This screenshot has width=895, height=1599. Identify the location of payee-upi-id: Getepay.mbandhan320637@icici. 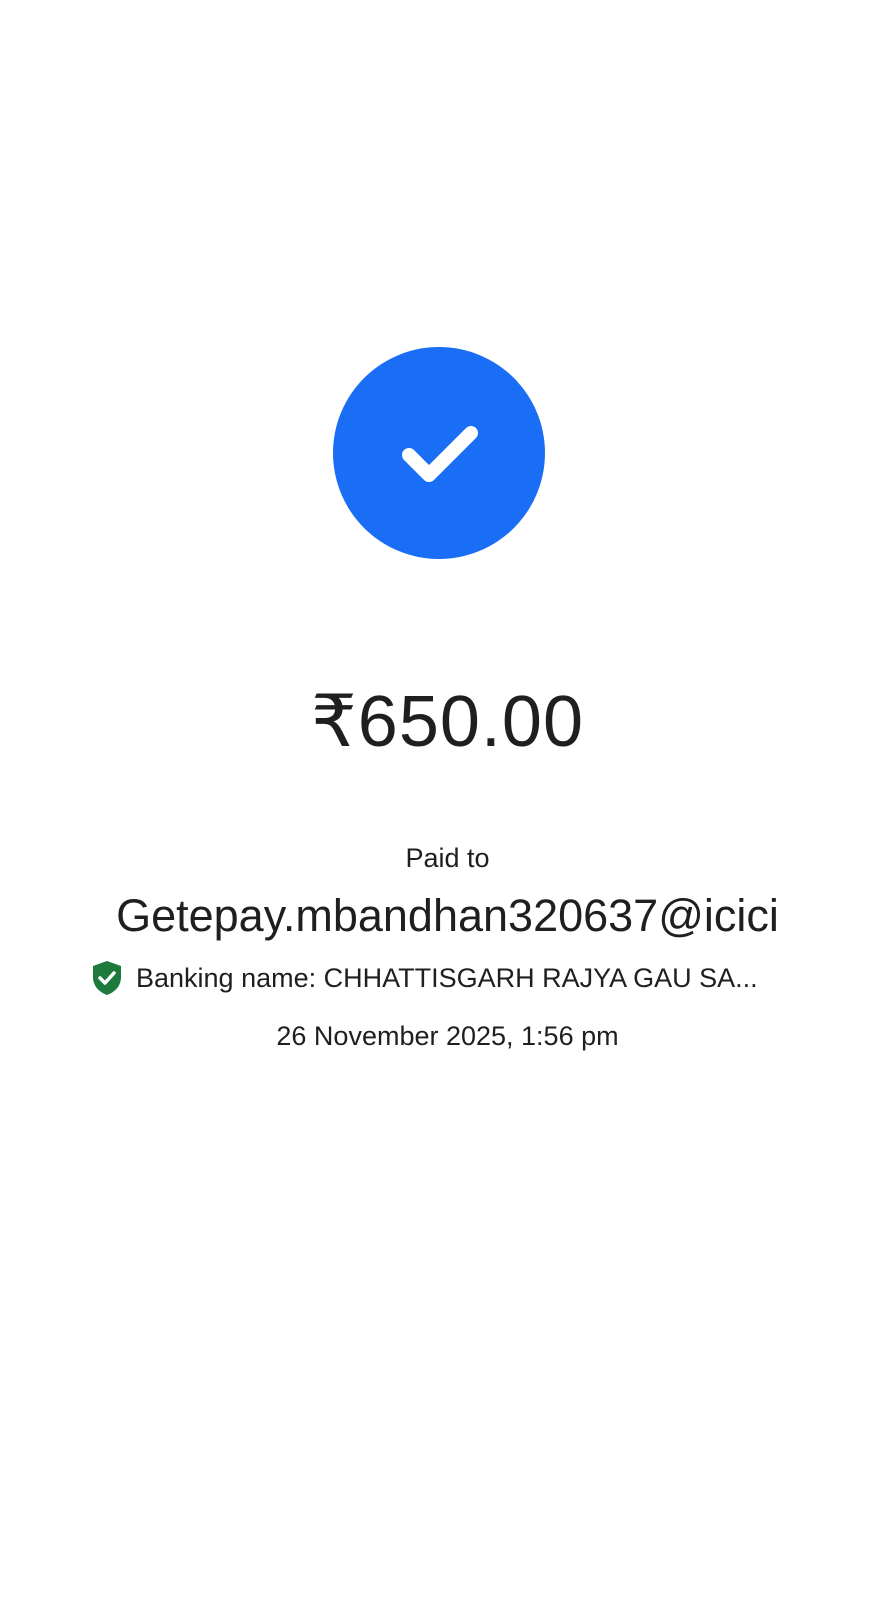
(447, 915).